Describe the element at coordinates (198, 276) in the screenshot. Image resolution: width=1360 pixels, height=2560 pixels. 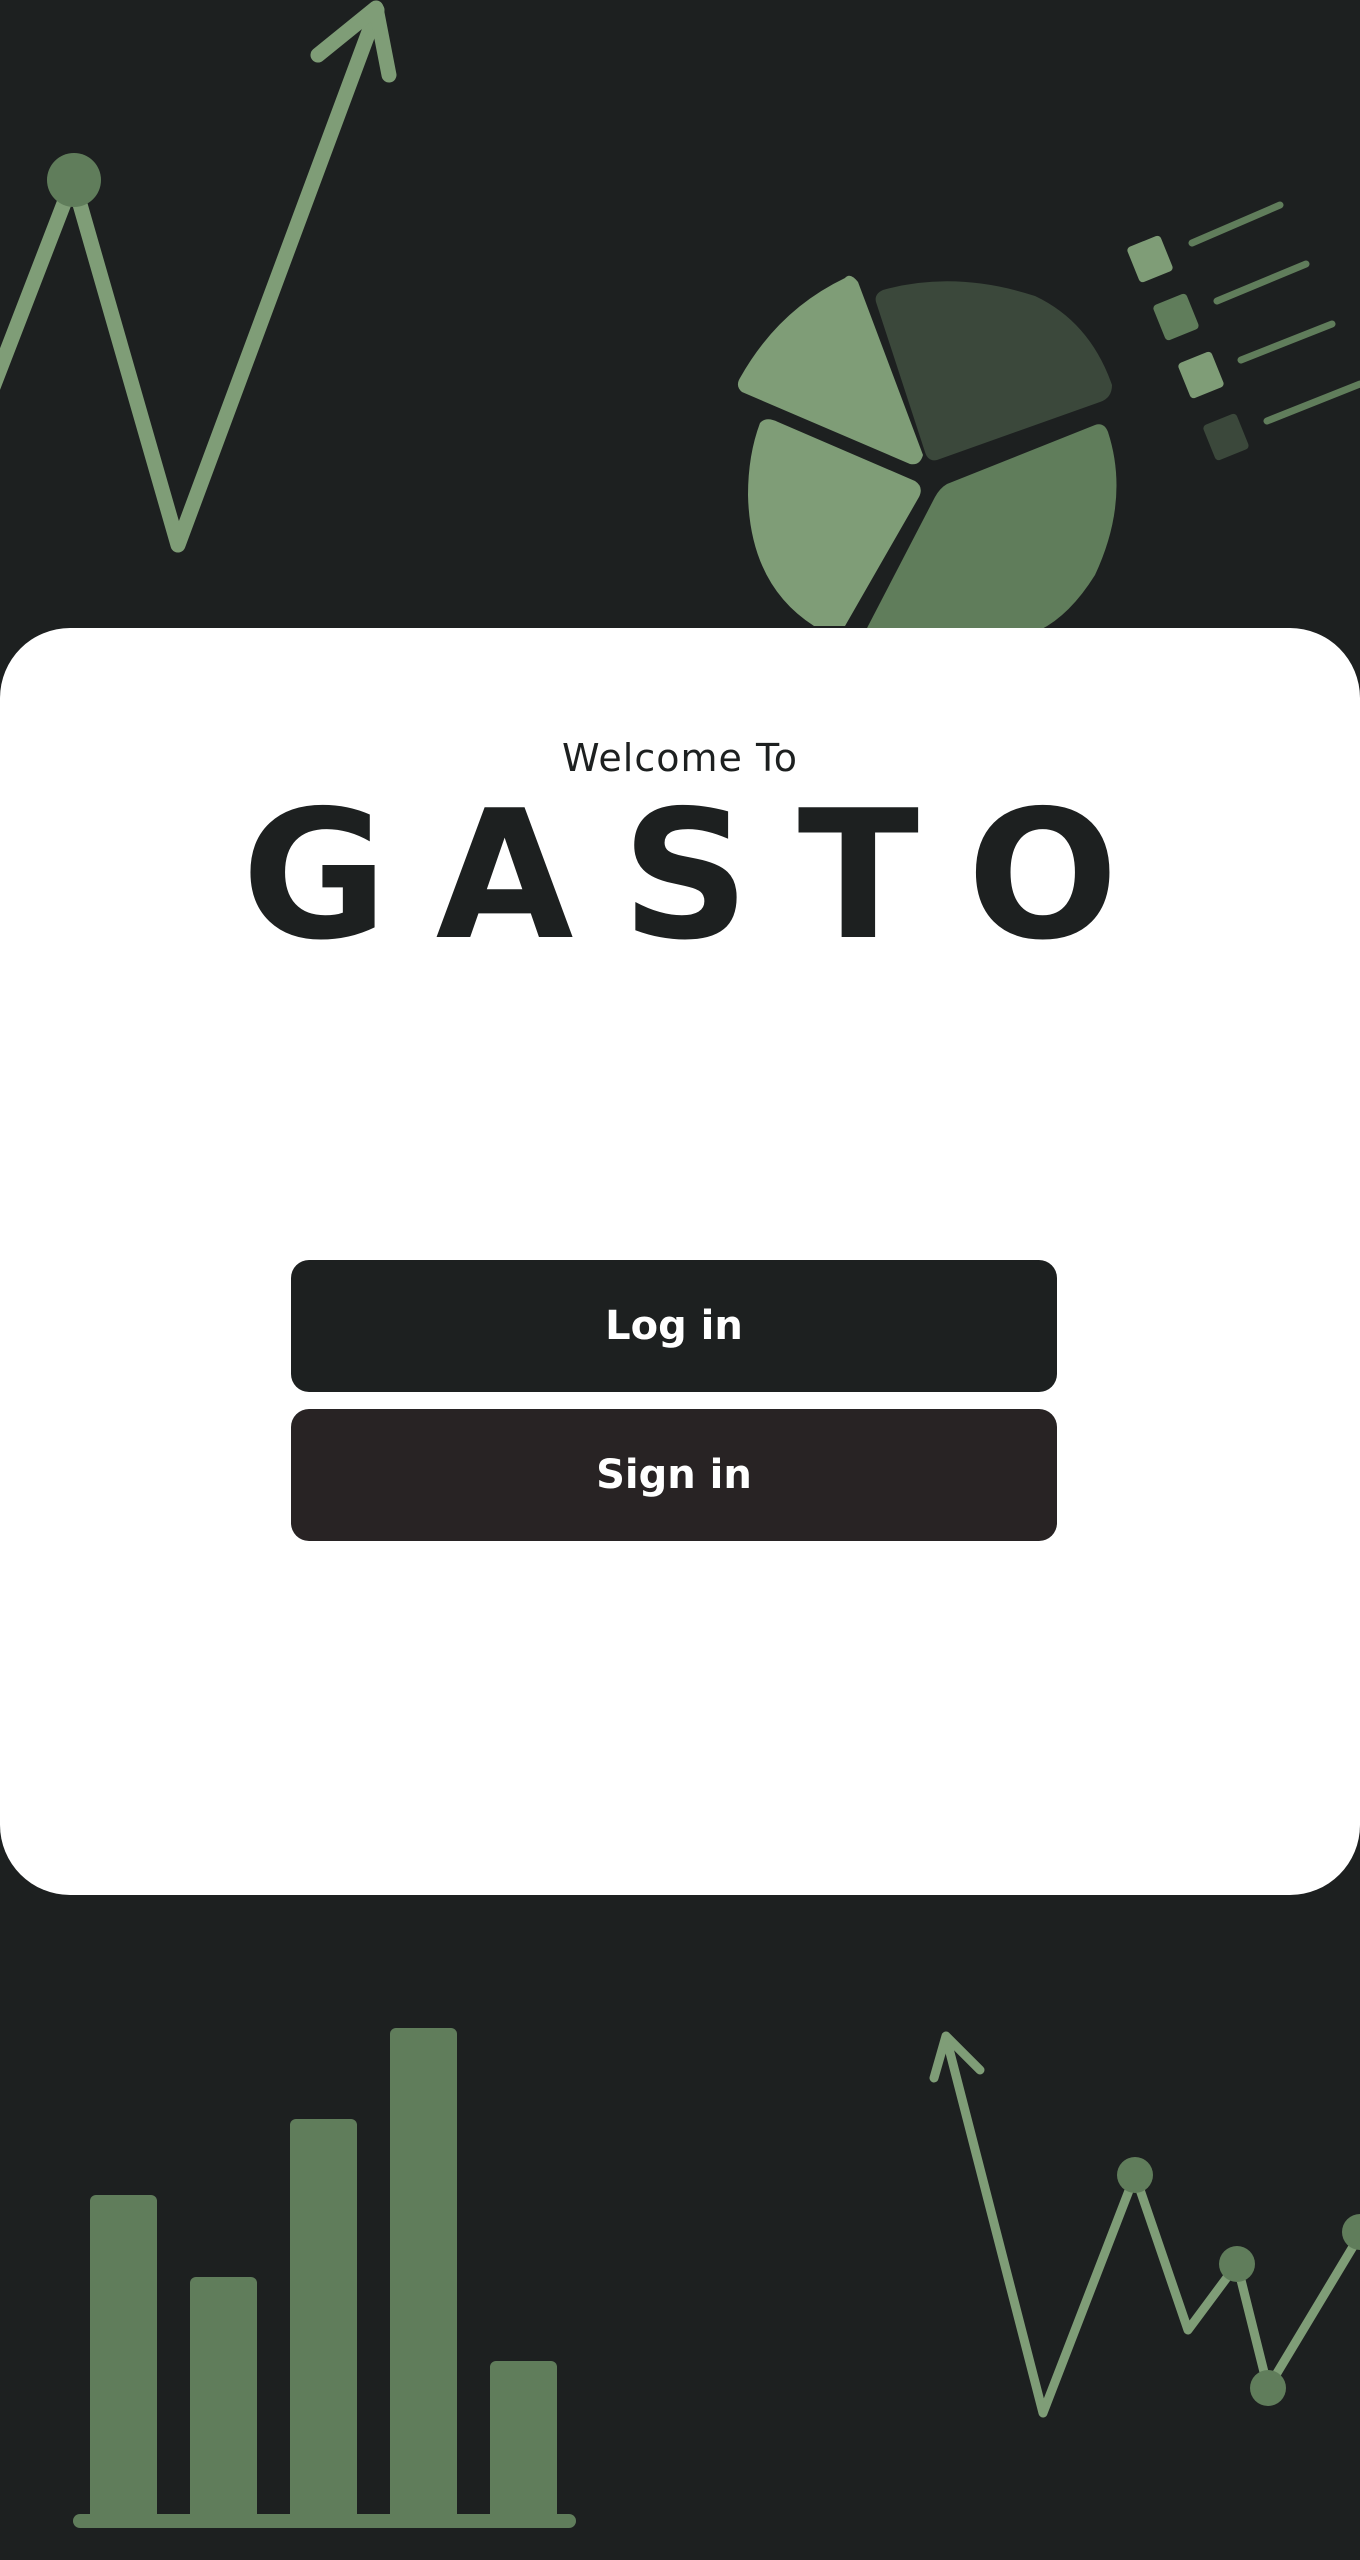
I see `line-chart-up-arrow-icon` at that location.